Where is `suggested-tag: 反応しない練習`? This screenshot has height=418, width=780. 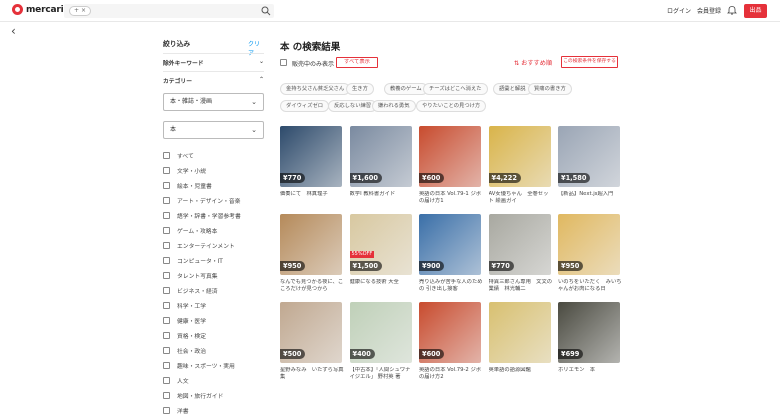 suggested-tag: 反応しない練習 is located at coordinates (353, 106).